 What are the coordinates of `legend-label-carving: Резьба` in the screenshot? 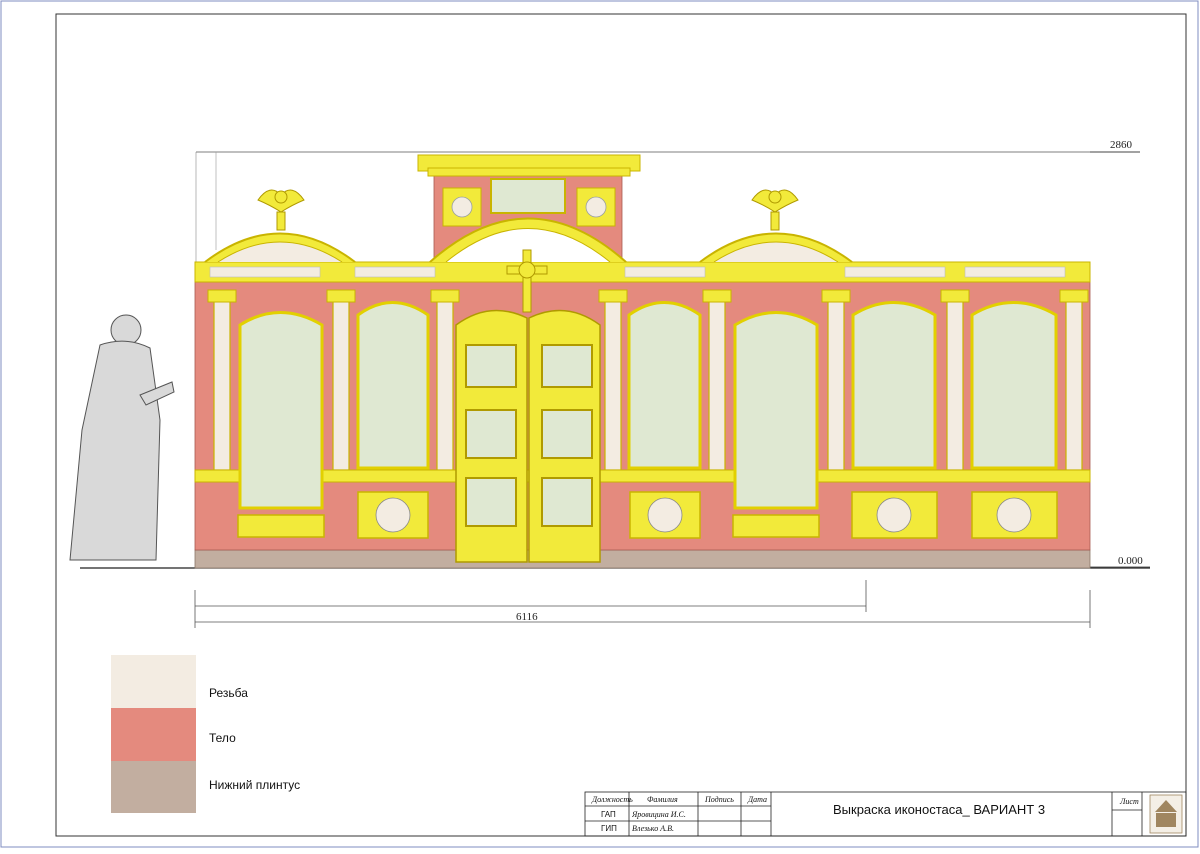 It's located at (228, 693).